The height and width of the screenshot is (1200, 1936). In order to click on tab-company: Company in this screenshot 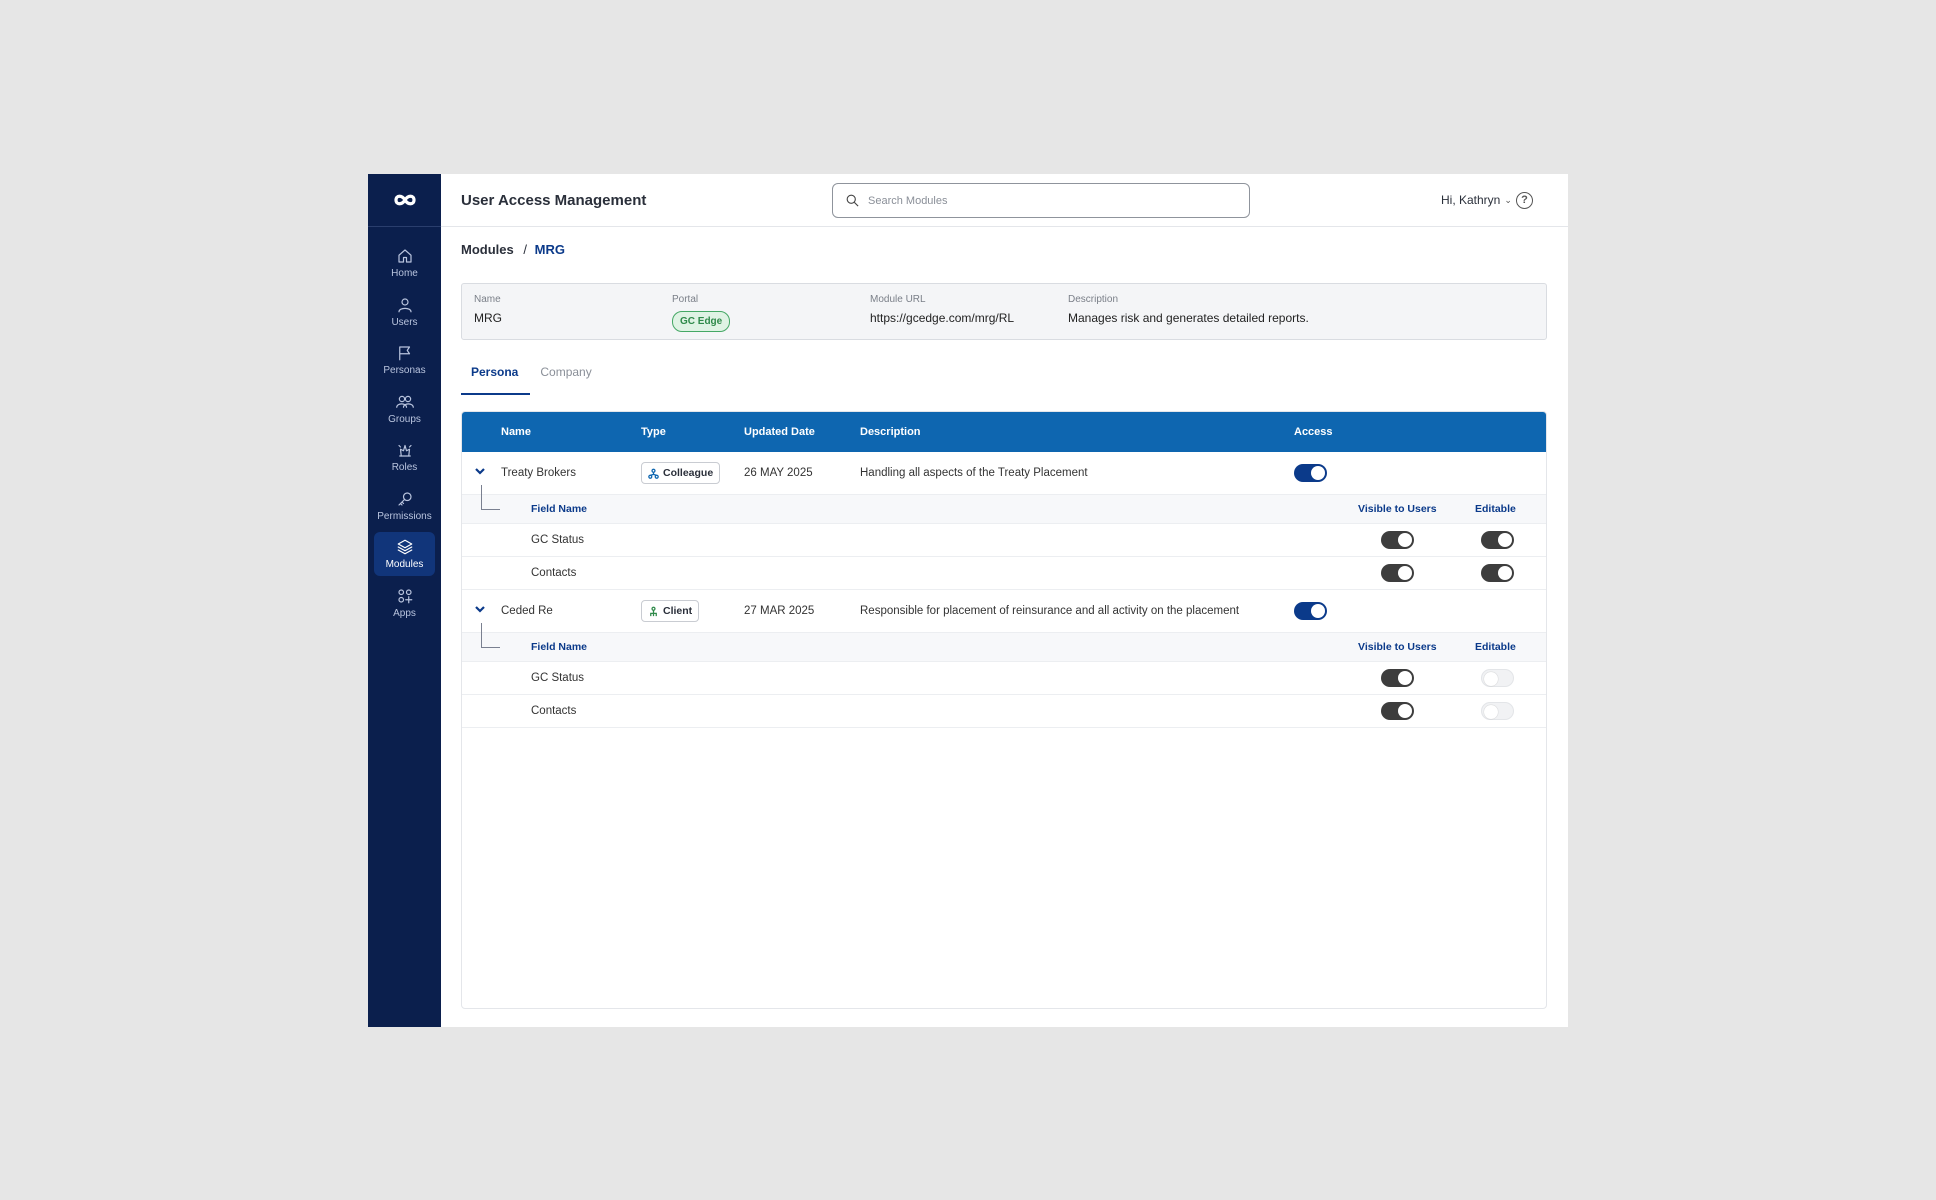, I will do `click(565, 374)`.